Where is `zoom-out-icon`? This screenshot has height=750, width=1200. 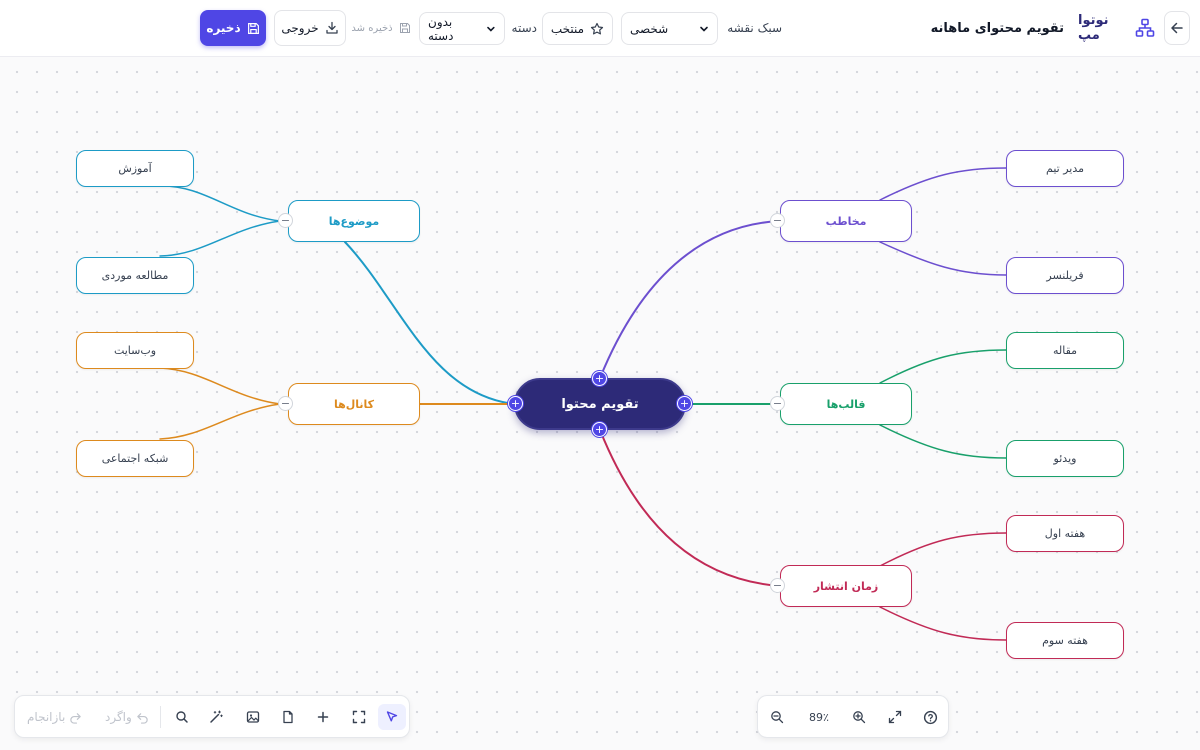 zoom-out-icon is located at coordinates (777, 717).